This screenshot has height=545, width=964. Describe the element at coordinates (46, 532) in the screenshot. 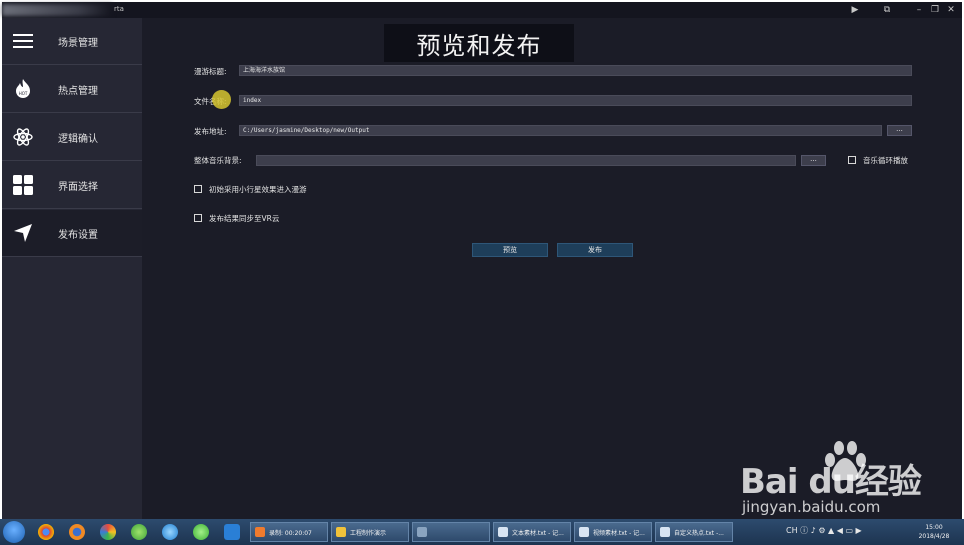

I see `chrome-icon` at that location.